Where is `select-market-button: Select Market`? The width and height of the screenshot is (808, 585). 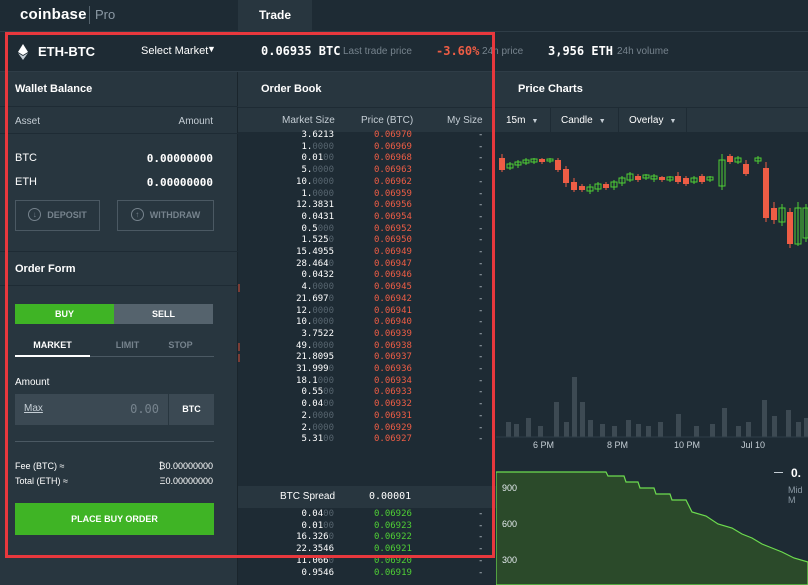 select-market-button: Select Market is located at coordinates (174, 51).